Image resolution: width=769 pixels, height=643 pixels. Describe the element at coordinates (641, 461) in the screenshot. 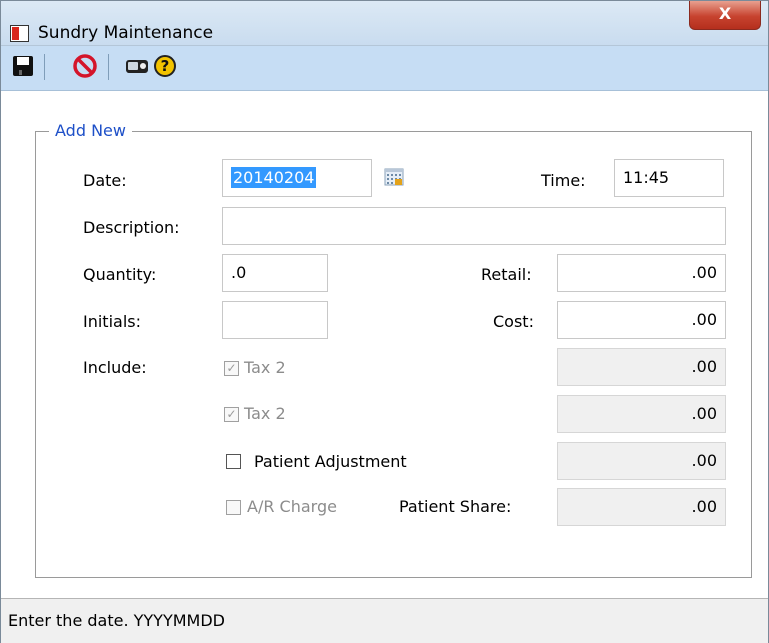

I see `patient-adjustment-amount: .00` at that location.